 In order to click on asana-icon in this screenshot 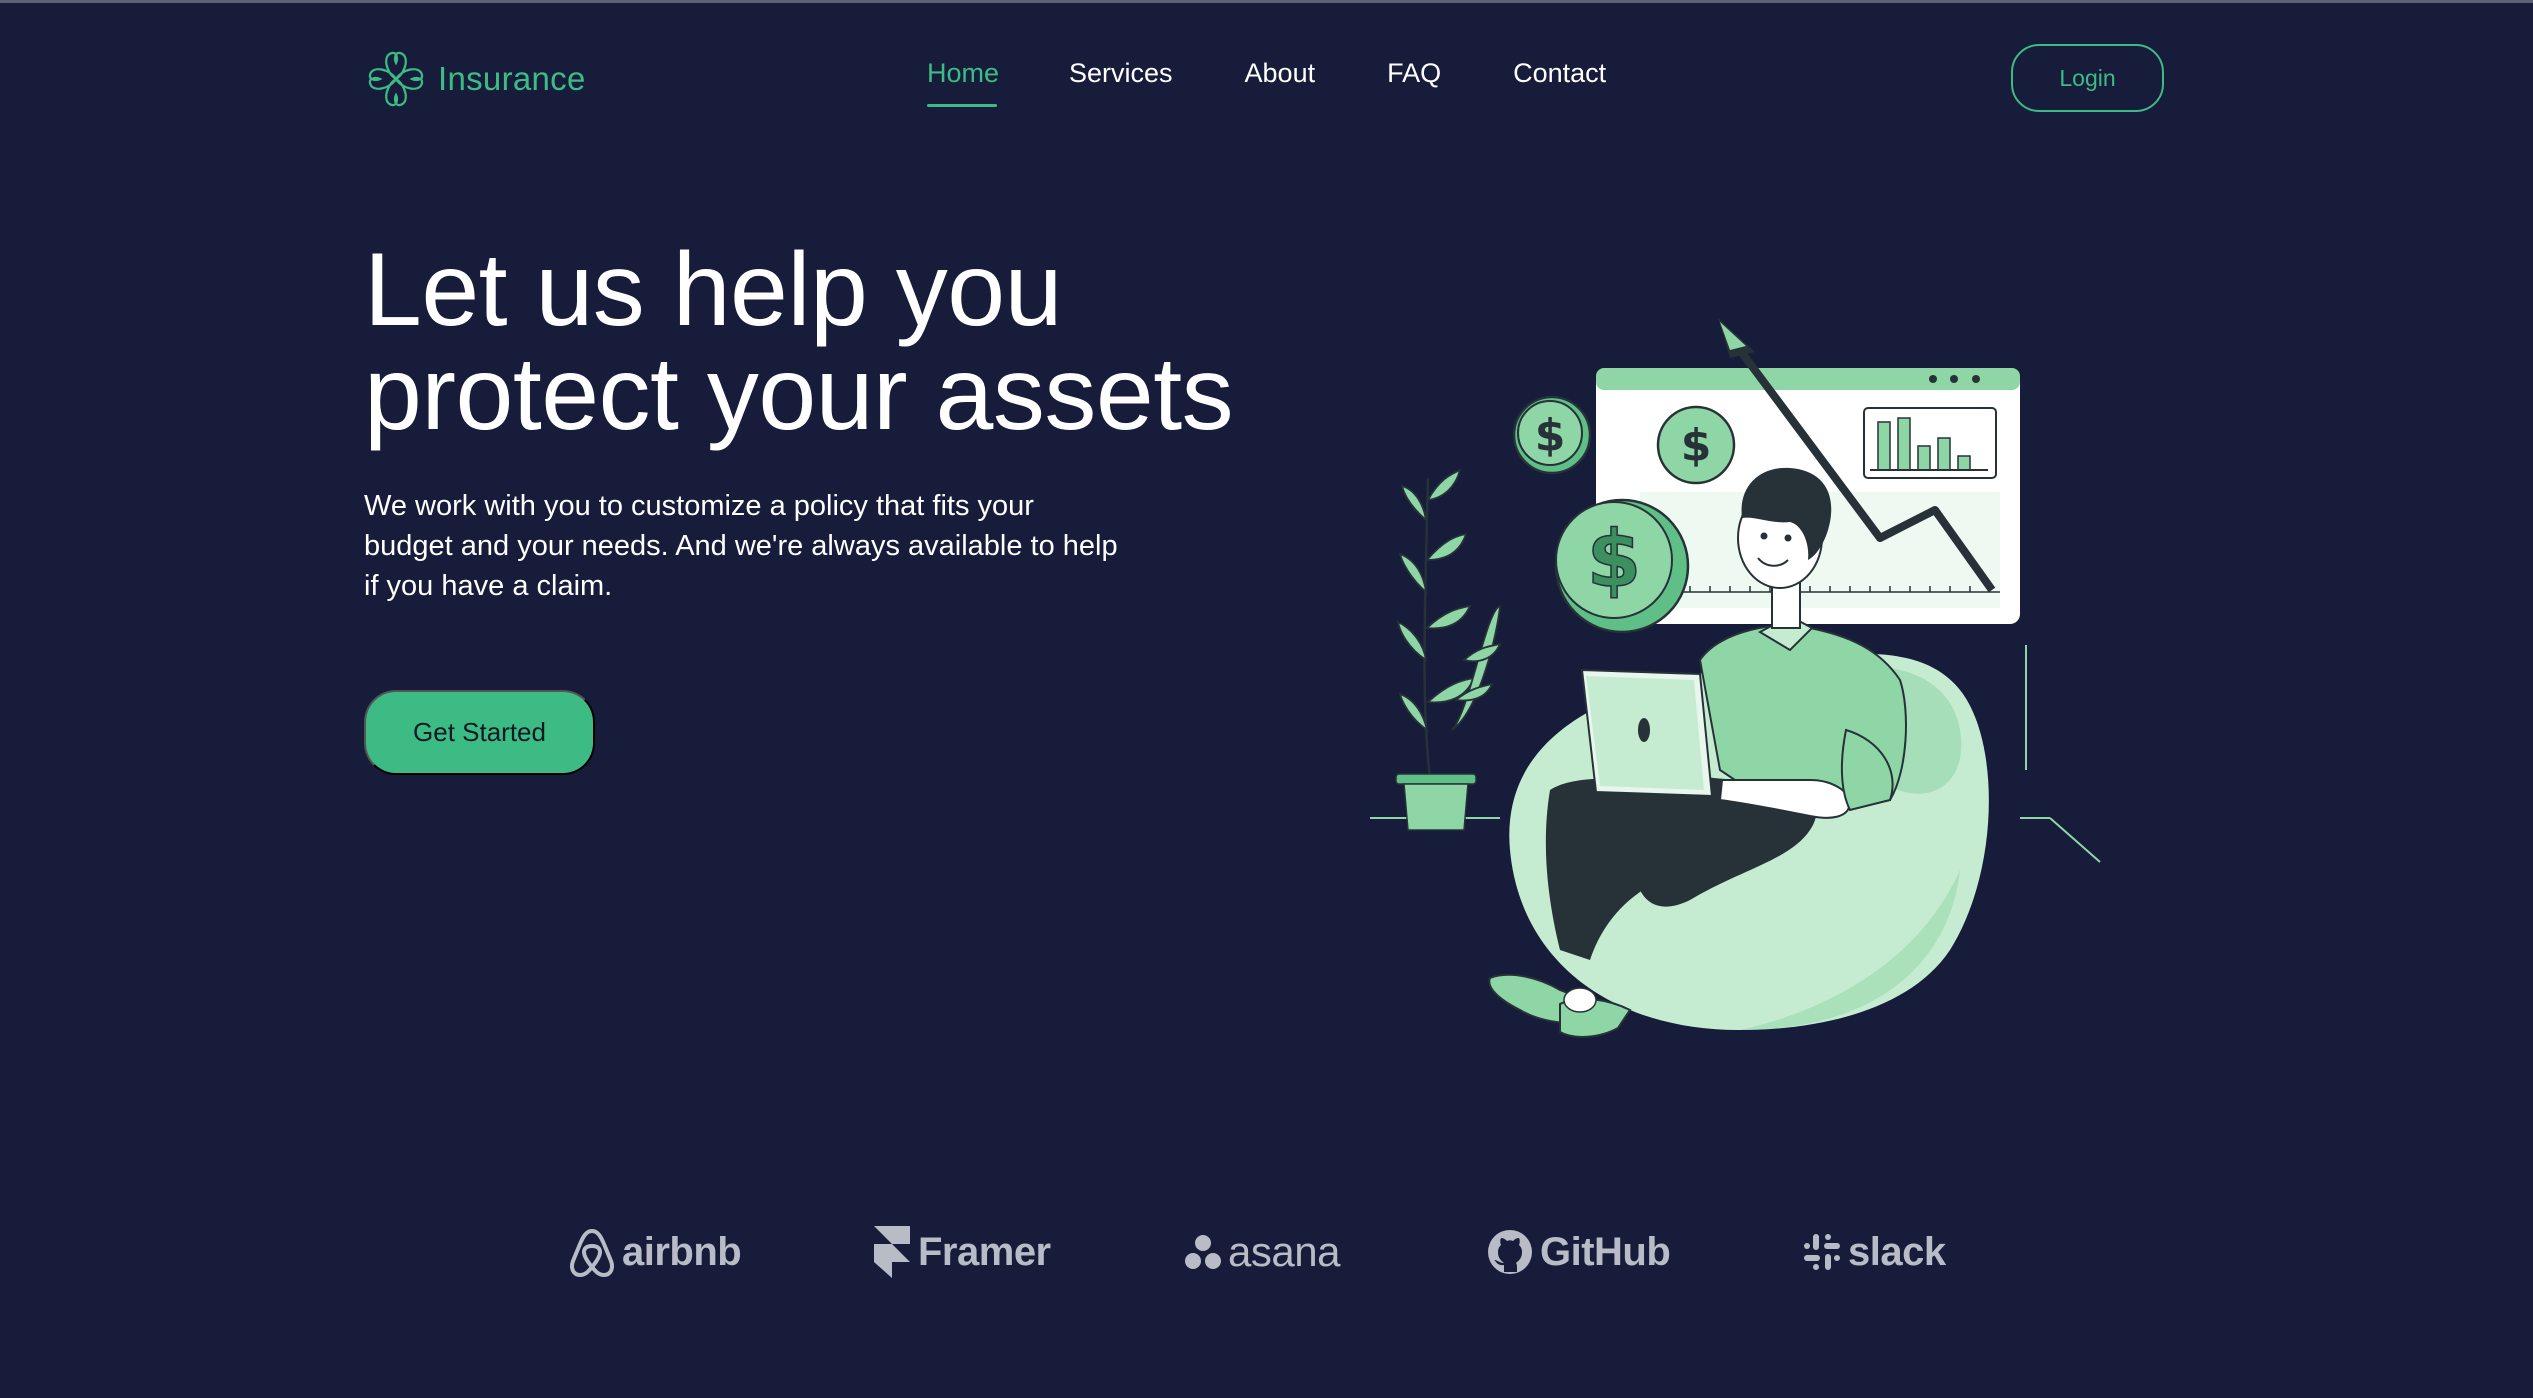, I will do `click(1203, 1252)`.